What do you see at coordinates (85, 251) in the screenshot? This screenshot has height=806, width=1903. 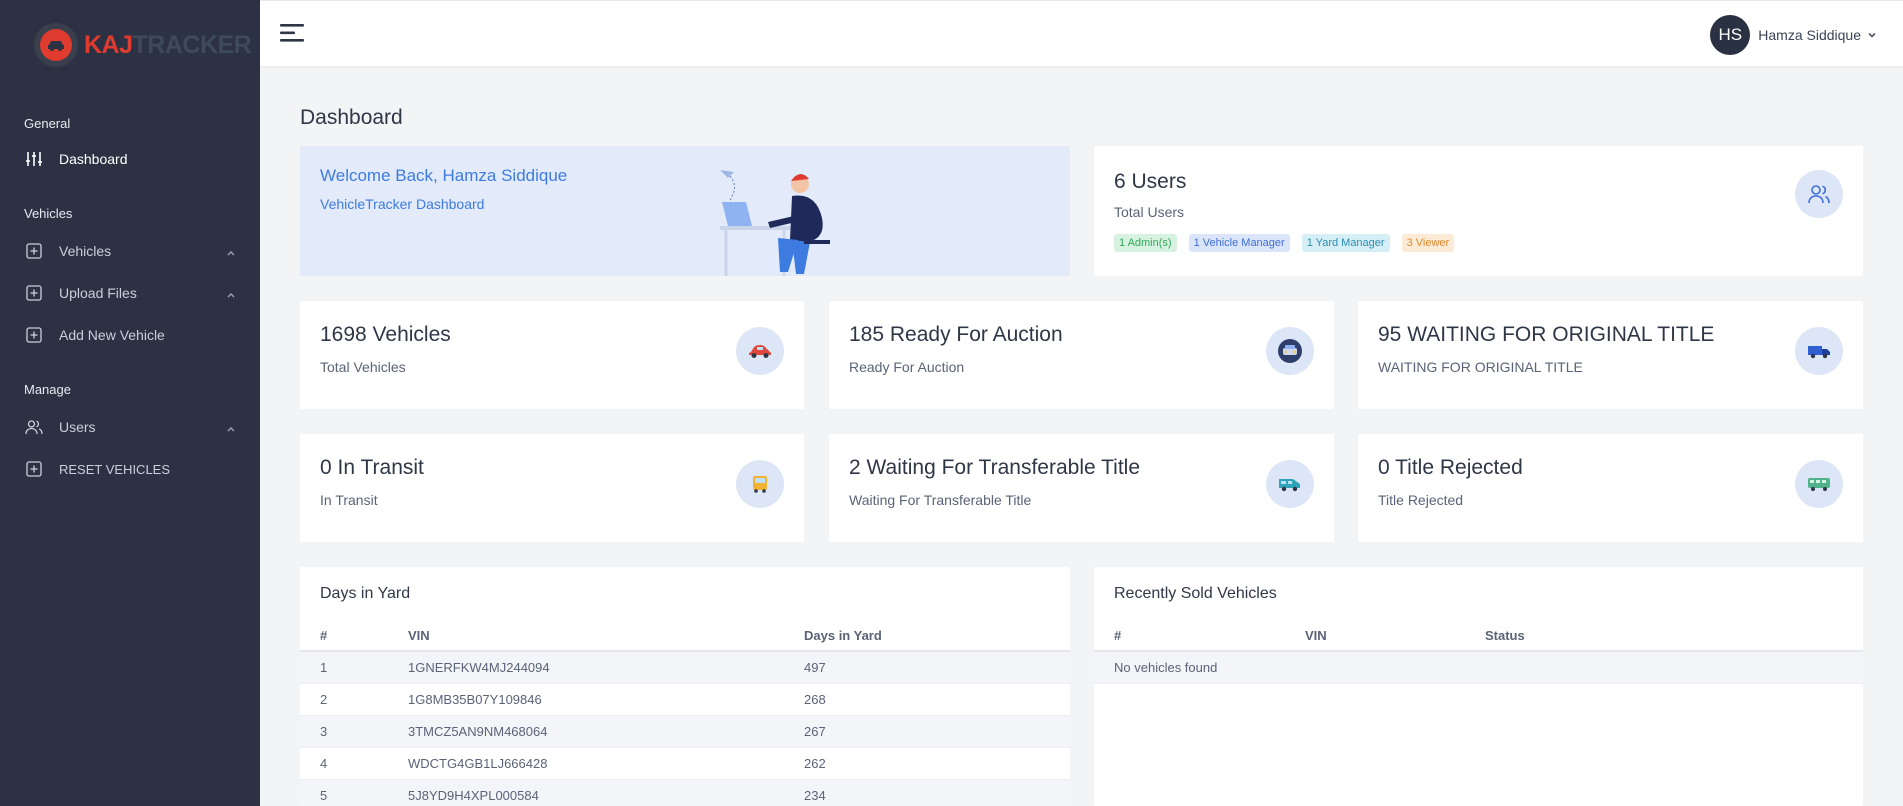 I see `sidebar-item-label: Vehicles` at bounding box center [85, 251].